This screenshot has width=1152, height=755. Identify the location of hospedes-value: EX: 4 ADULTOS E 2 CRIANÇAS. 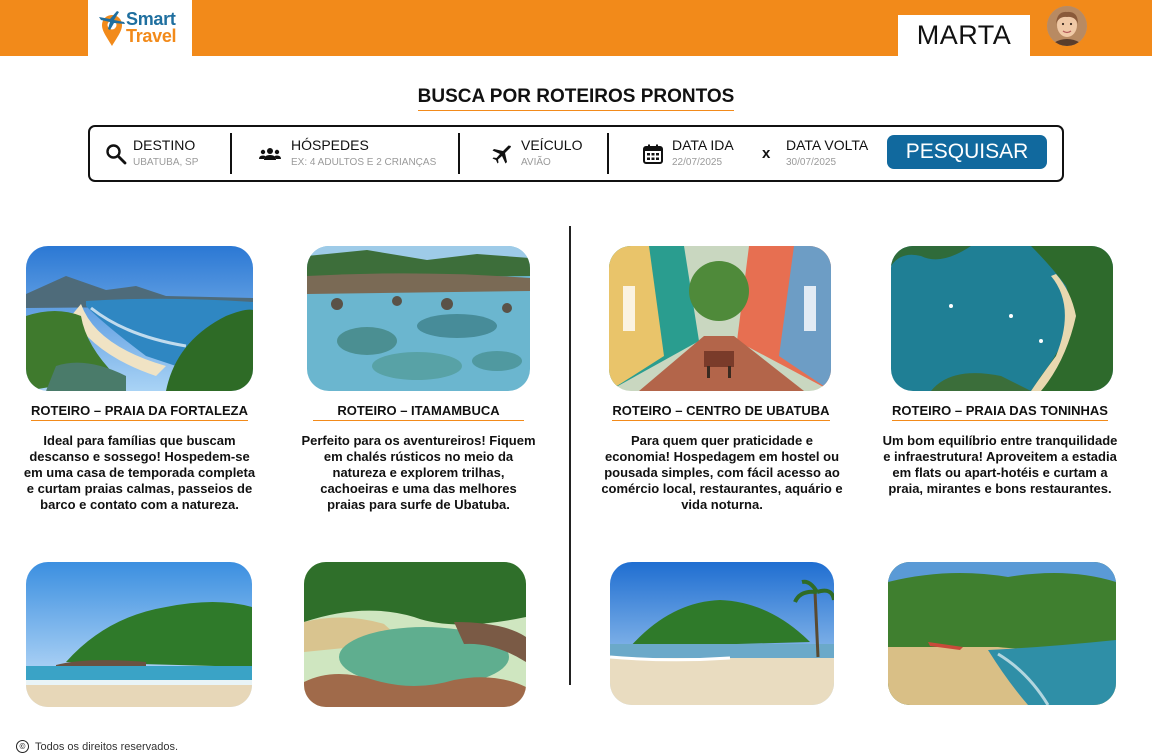
(364, 162).